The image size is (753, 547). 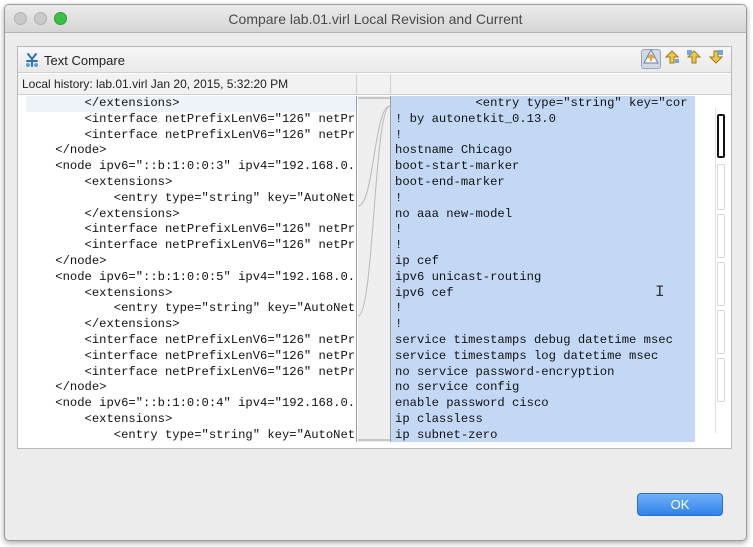 I want to click on previous-difference-button, so click(x=716, y=59).